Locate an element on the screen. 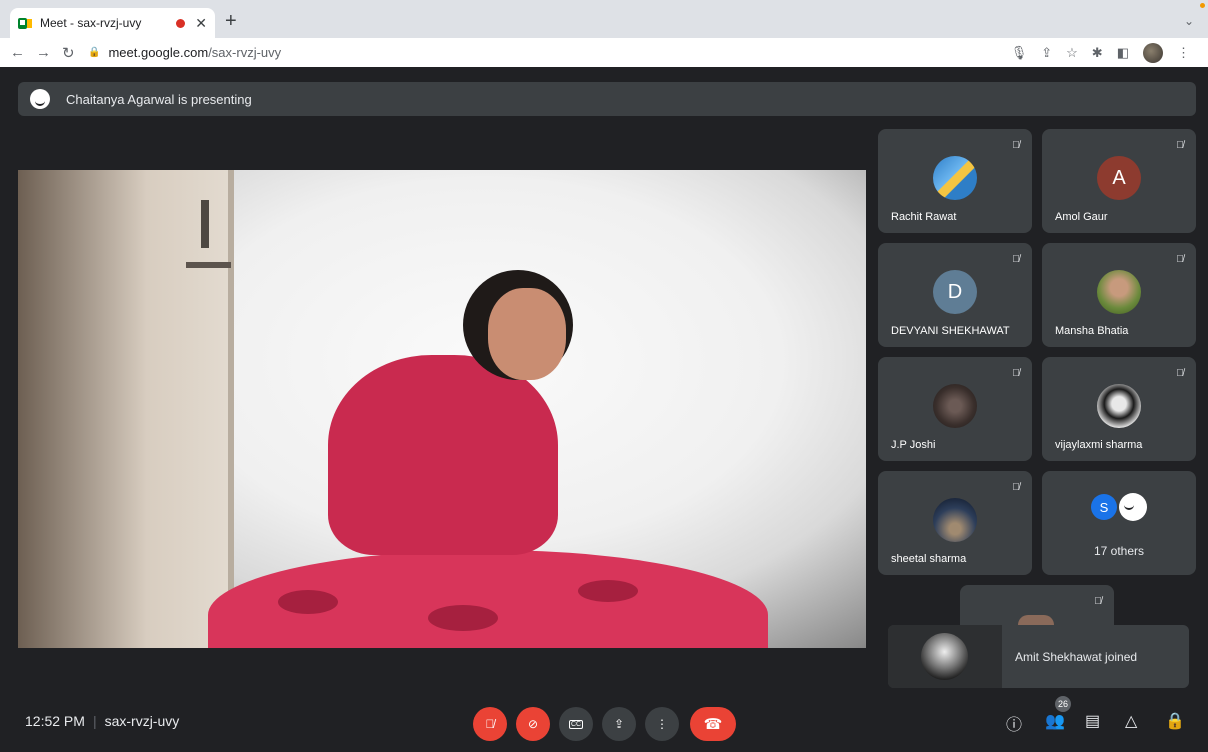 The width and height of the screenshot is (1208, 752). host-controls-icon: 🔒 is located at coordinates (1175, 721).